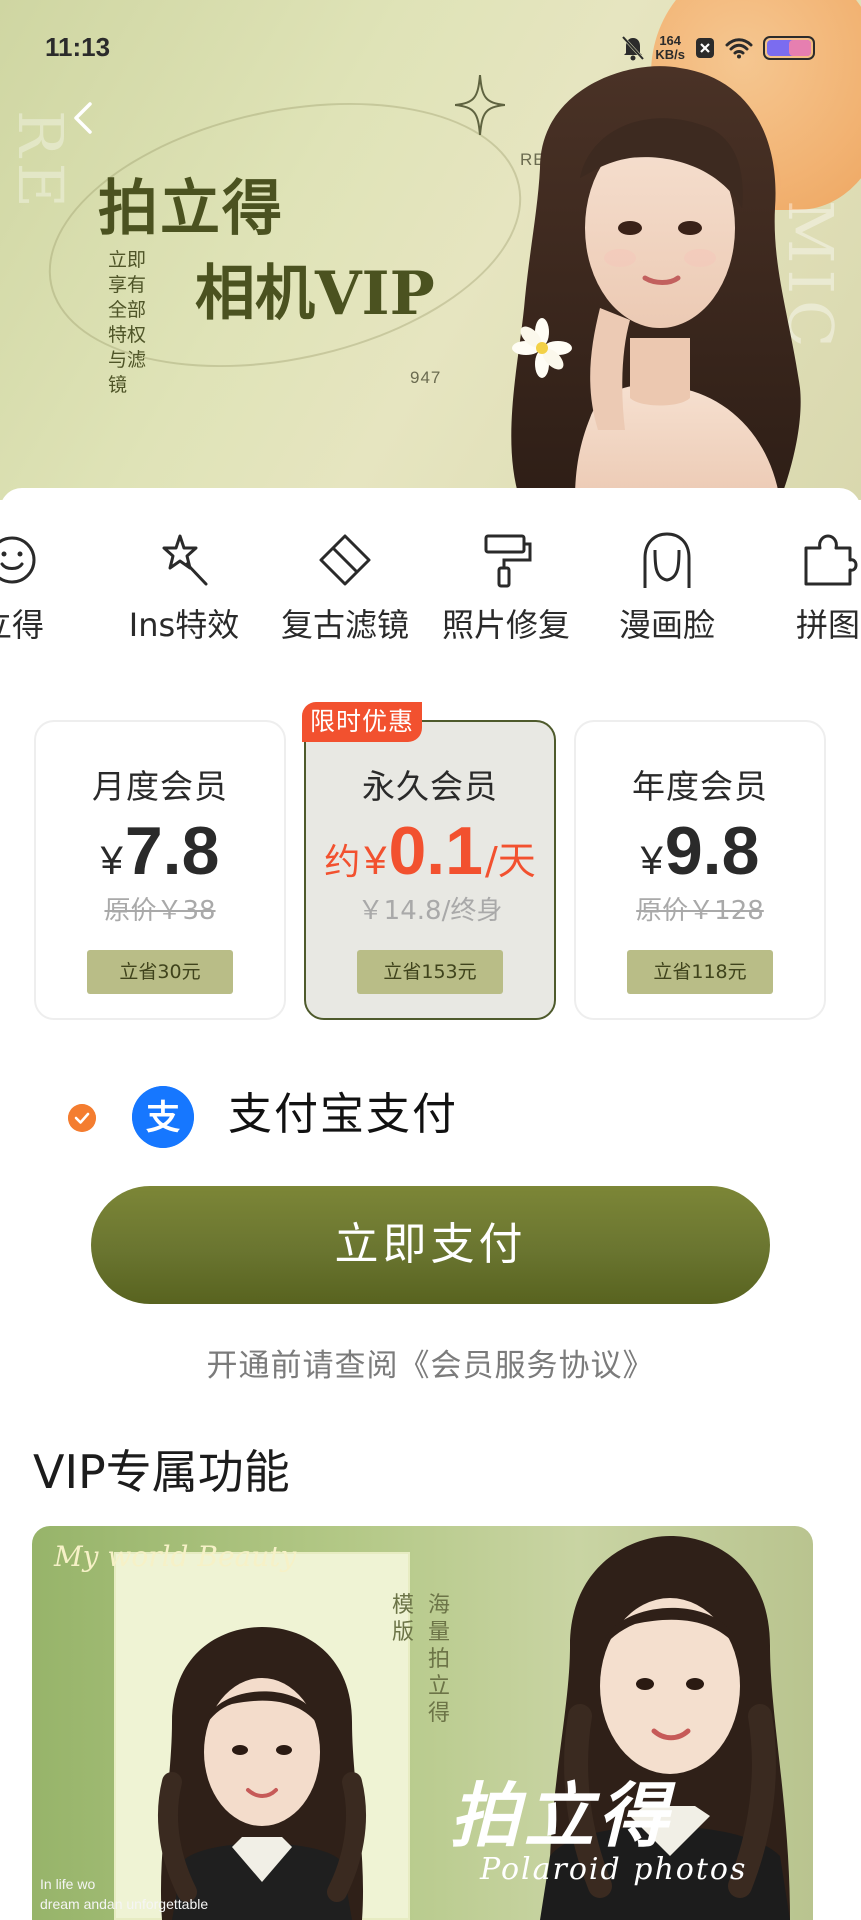 The width and height of the screenshot is (861, 1920). Describe the element at coordinates (78, 47) in the screenshot. I see `status-time: 11:13` at that location.